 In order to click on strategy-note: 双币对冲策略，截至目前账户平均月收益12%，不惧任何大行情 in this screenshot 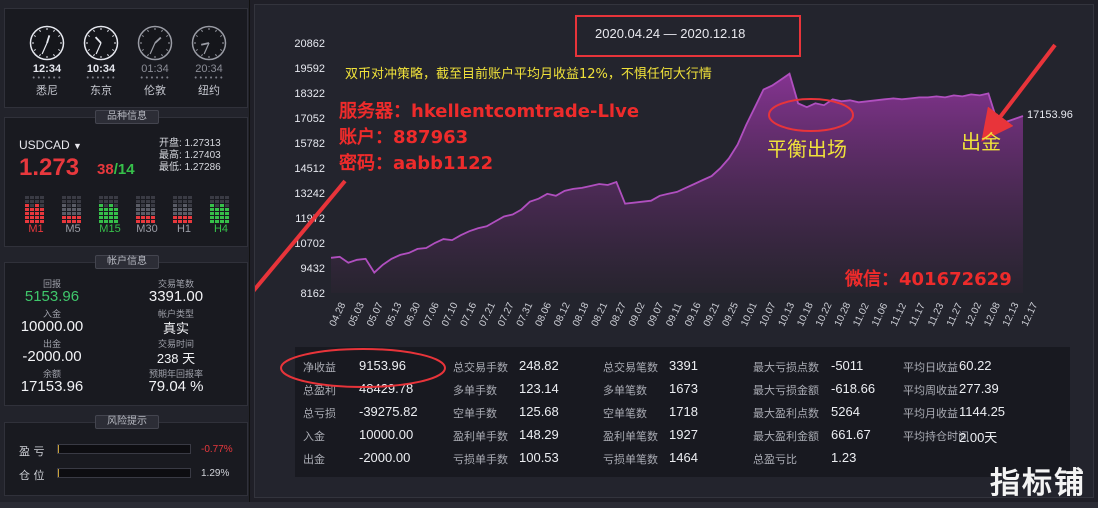, I will do `click(528, 74)`.